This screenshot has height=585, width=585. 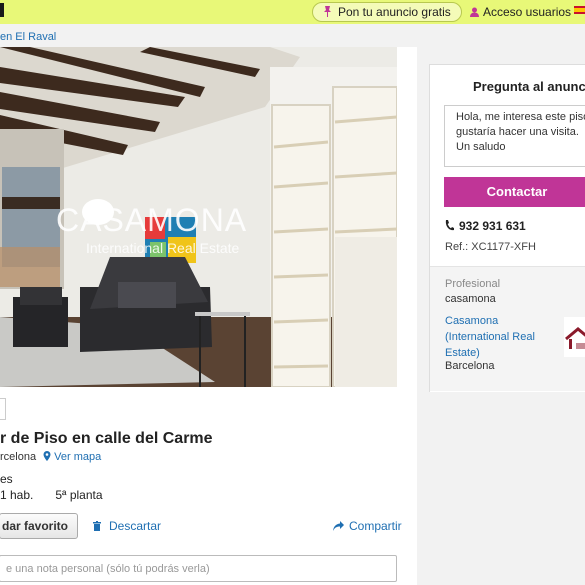 What do you see at coordinates (135, 526) in the screenshot?
I see `discard-label: Descartar` at bounding box center [135, 526].